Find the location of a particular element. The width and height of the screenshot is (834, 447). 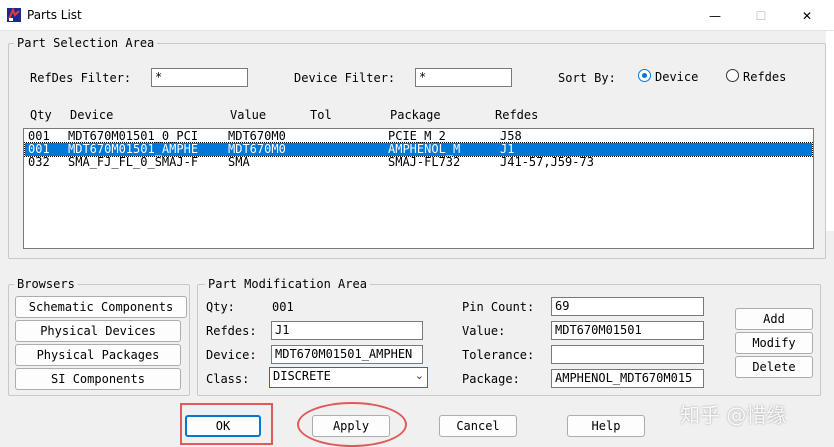

cell-device: SMA_FJ_FL_0_SMAJ-F is located at coordinates (133, 162).